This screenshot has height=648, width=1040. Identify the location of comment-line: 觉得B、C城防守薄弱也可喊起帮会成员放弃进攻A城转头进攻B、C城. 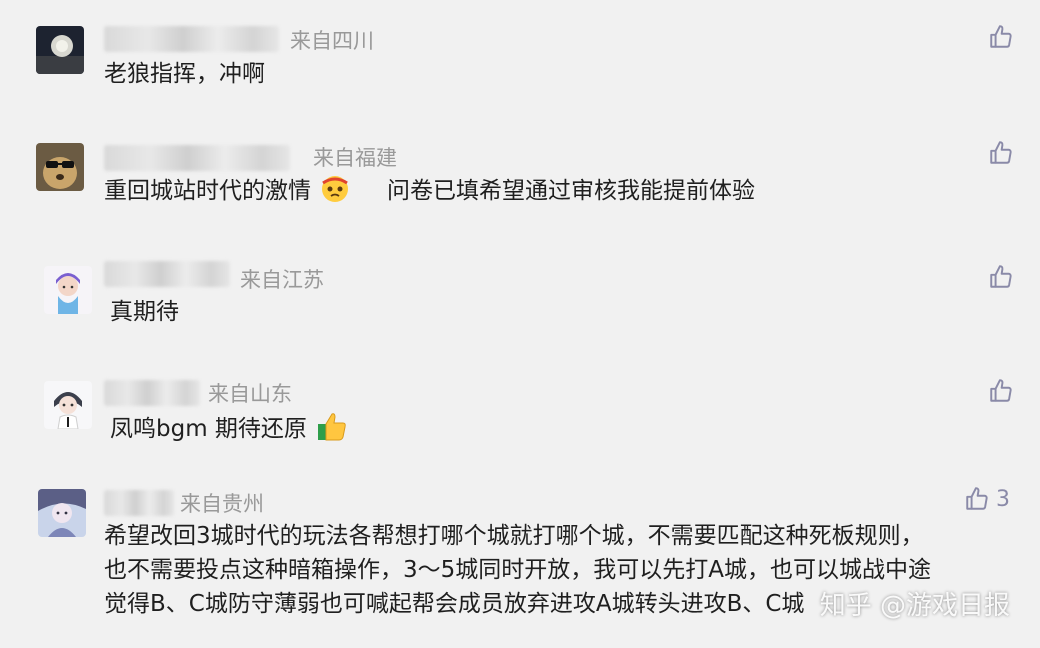
(454, 604).